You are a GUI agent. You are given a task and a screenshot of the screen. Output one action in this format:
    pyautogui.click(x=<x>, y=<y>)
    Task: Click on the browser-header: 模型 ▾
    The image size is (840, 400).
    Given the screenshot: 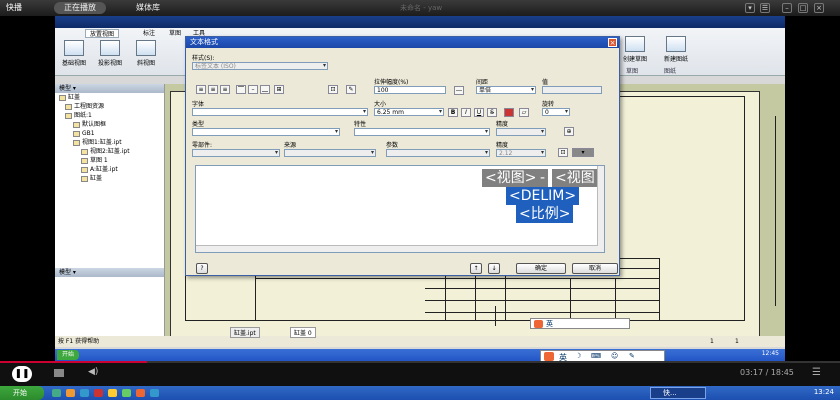 What is the action you would take?
    pyautogui.click(x=109, y=88)
    